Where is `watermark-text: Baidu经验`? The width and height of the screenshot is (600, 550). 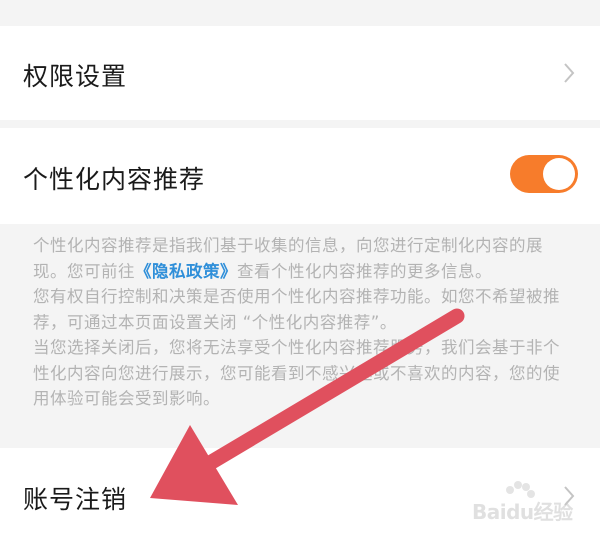
watermark-text: Baidu经验 is located at coordinates (522, 512).